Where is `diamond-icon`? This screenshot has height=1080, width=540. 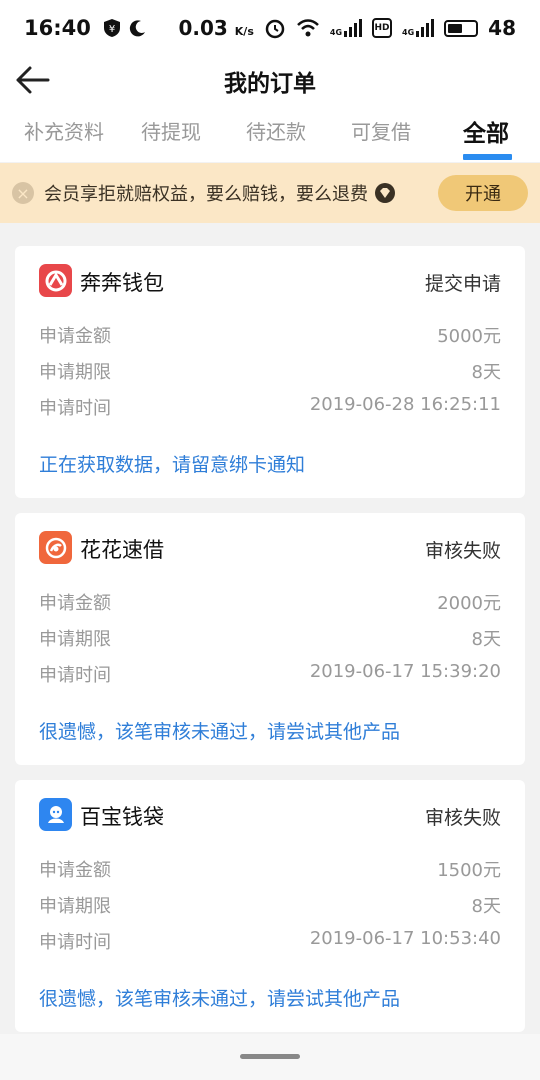
diamond-icon is located at coordinates (385, 193).